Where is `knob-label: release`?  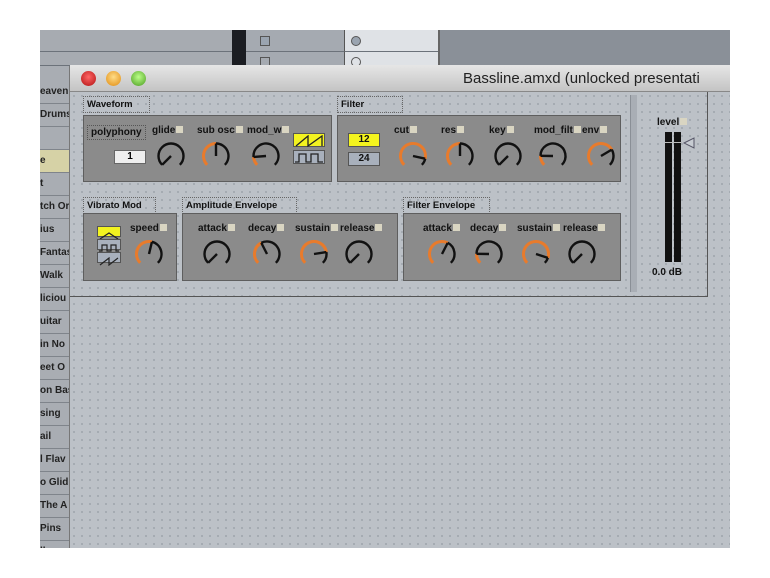
knob-label: release is located at coordinates (584, 228).